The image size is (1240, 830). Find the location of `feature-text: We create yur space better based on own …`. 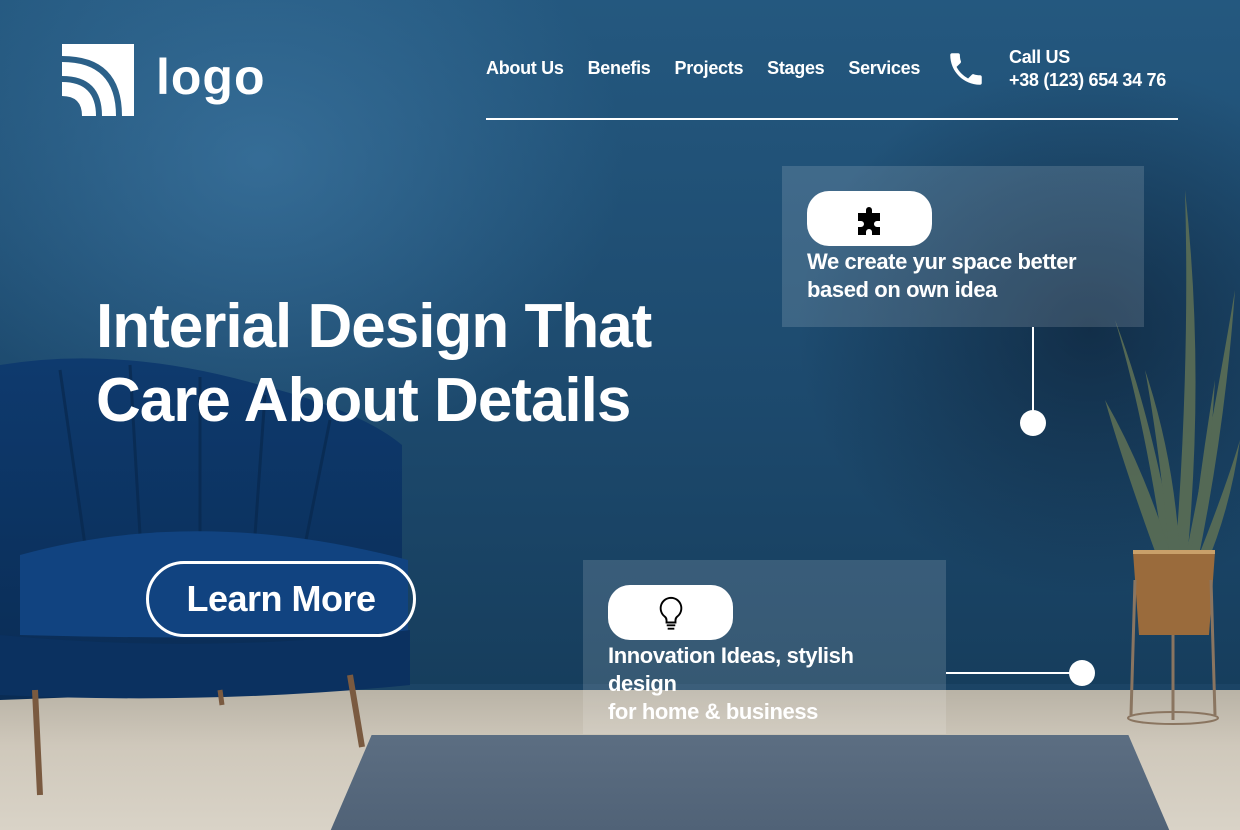

feature-text: We create yur space better based on own … is located at coordinates (942, 275).